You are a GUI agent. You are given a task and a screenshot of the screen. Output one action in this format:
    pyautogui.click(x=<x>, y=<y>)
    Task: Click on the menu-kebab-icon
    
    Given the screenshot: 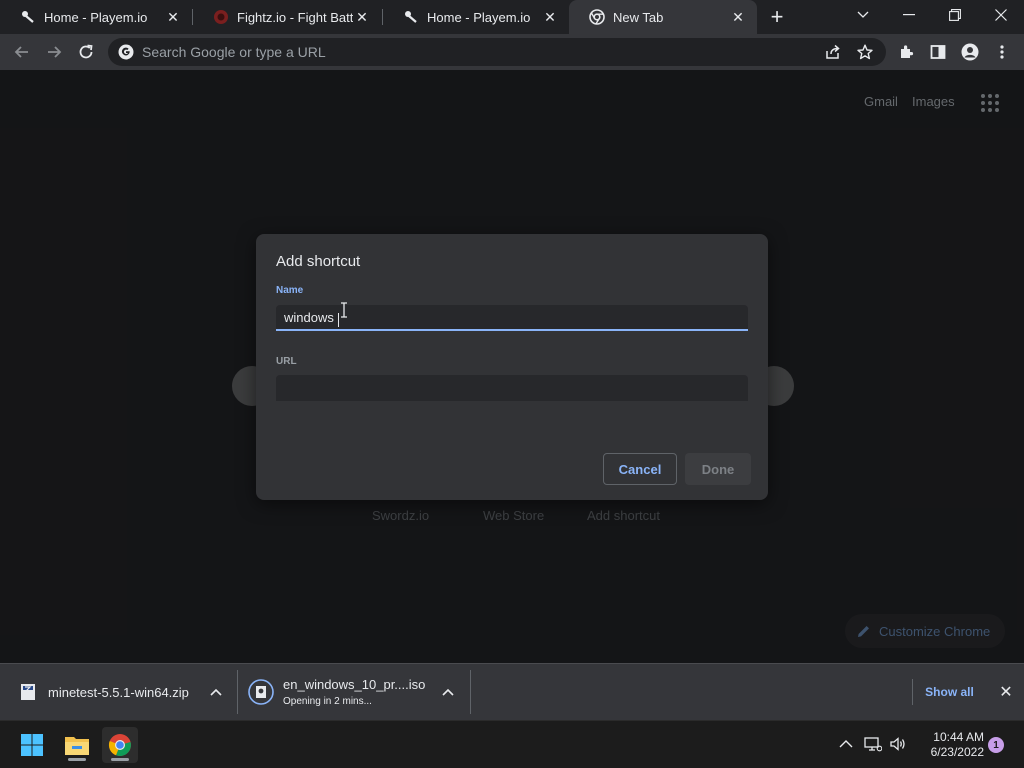 What is the action you would take?
    pyautogui.click(x=1002, y=52)
    